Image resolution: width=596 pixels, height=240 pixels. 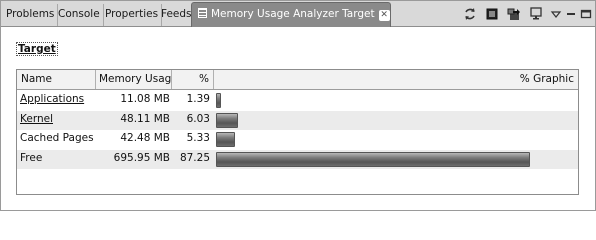 I want to click on view-menu-icon, so click(x=556, y=14).